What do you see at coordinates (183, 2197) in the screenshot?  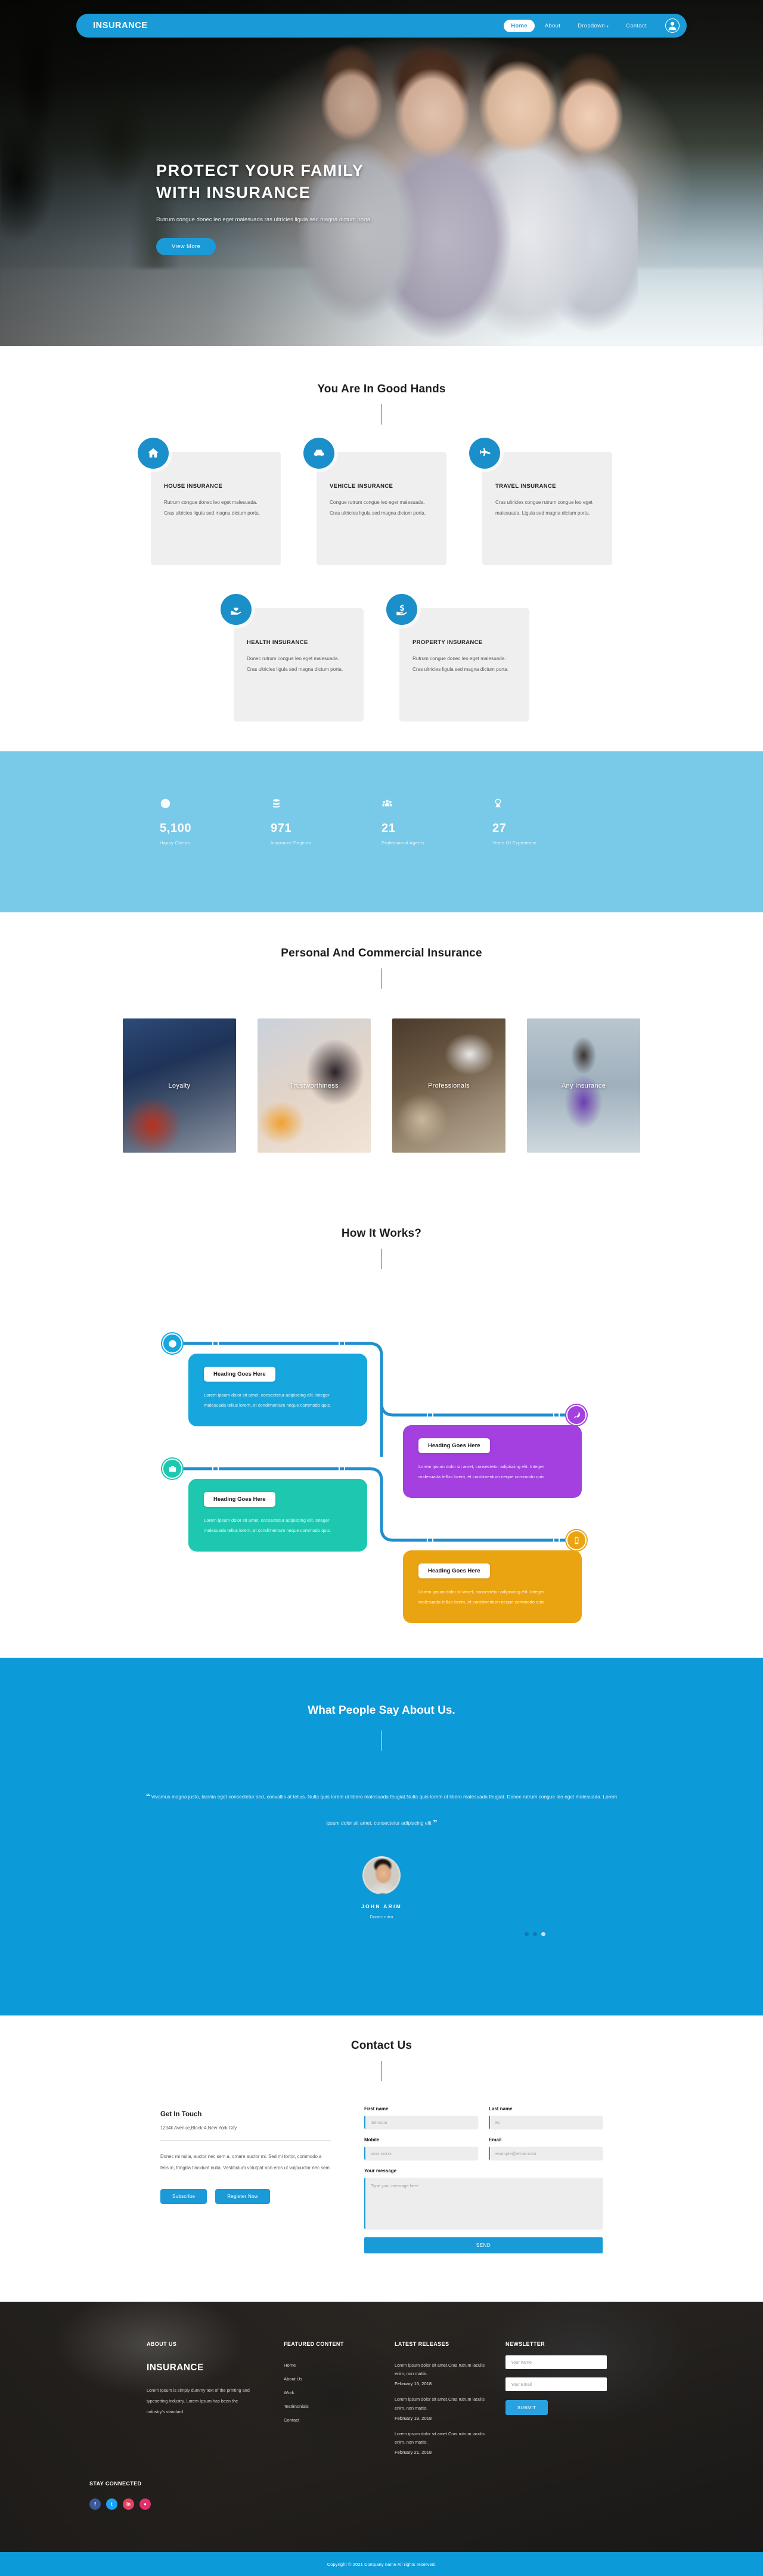 I see `subscribe-button: Subscribe` at bounding box center [183, 2197].